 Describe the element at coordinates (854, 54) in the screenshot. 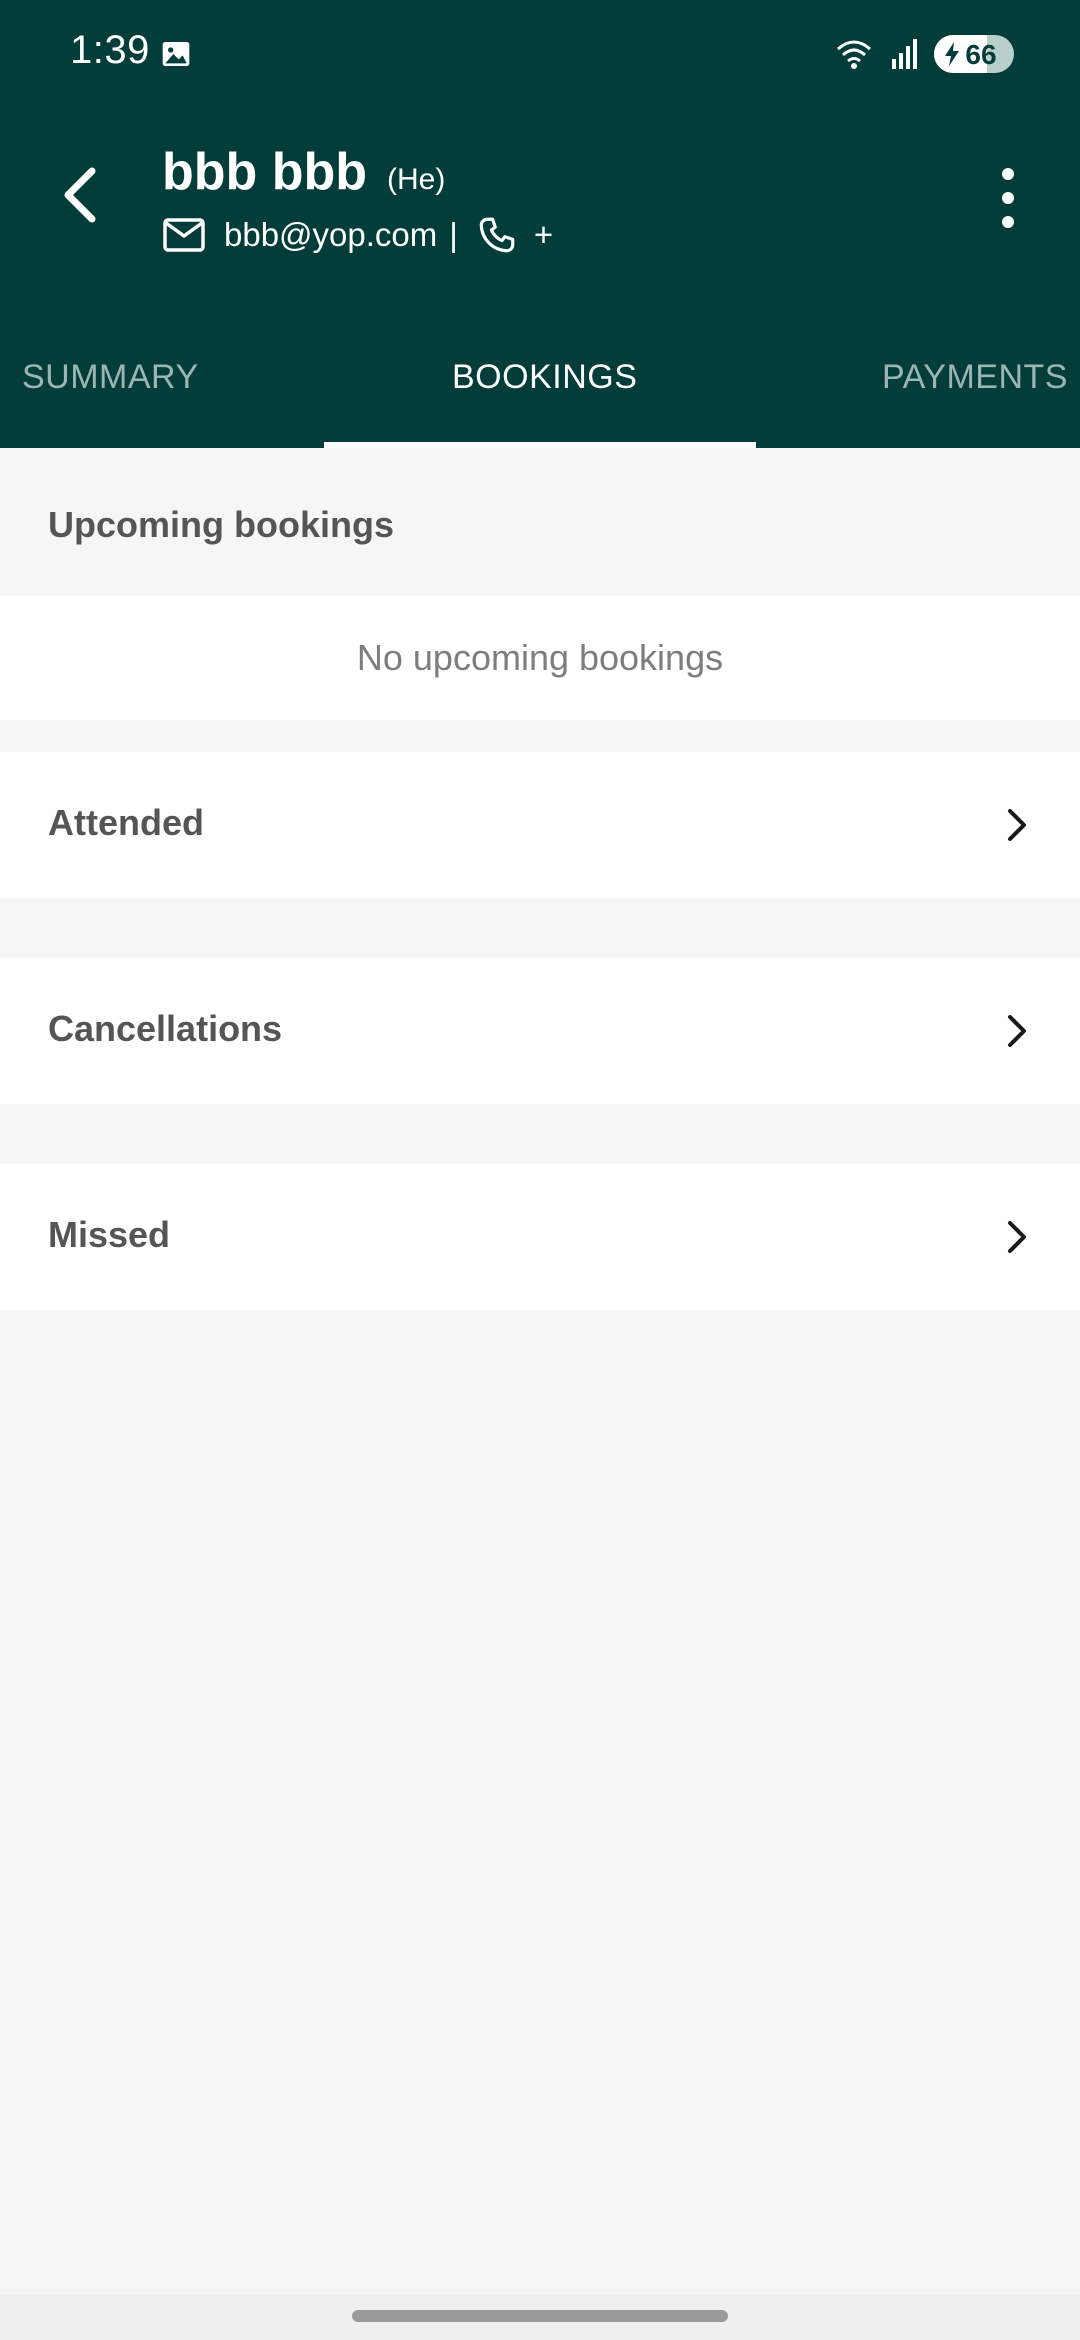

I see `wifi-icon` at that location.